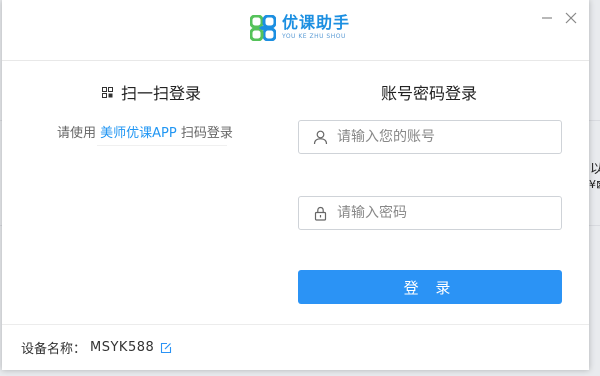 The width and height of the screenshot is (600, 376). I want to click on edit-icon, so click(166, 348).